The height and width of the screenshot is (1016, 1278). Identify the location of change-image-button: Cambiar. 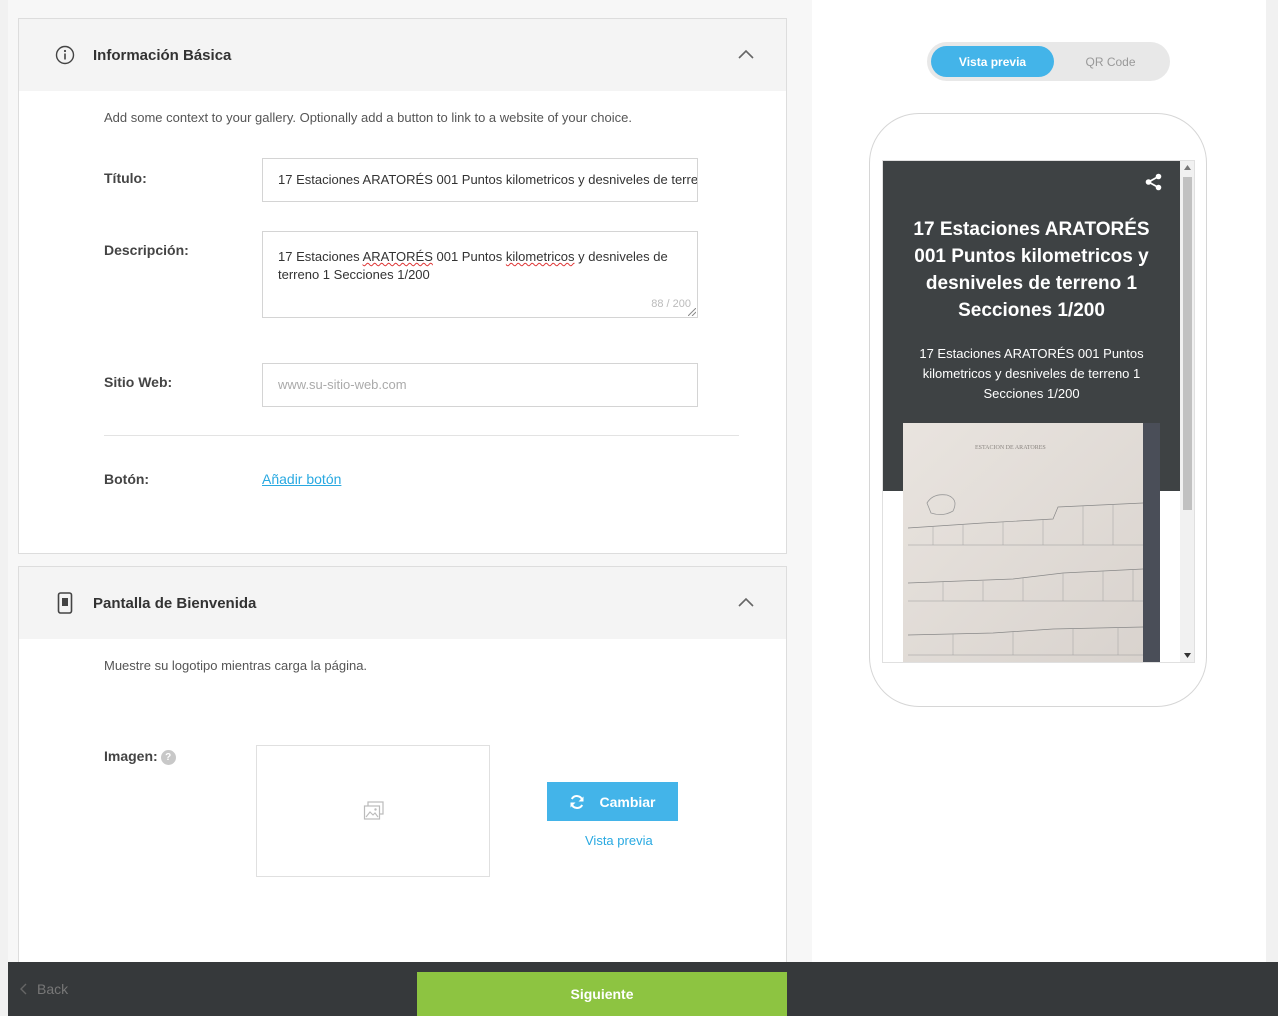
(612, 801).